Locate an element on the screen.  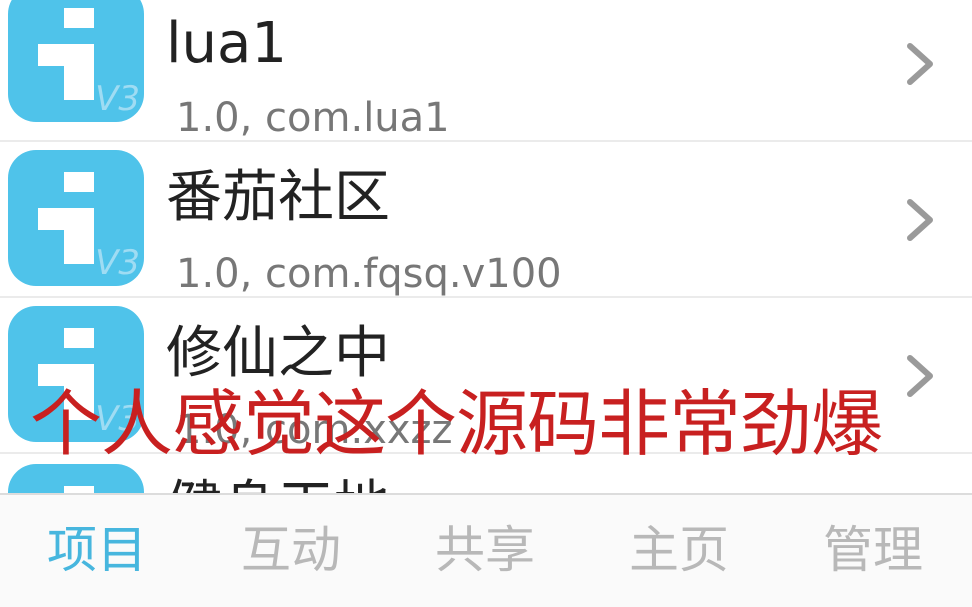
app-title: 健身天地 is located at coordinates (278, 487).